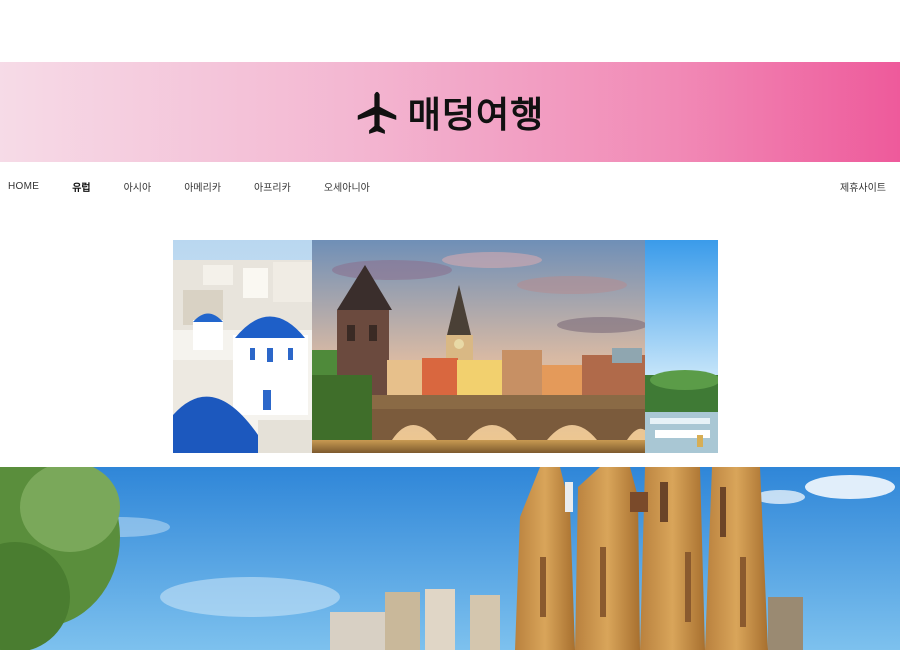 The height and width of the screenshot is (650, 900). Describe the element at coordinates (478, 346) in the screenshot. I see `prague-charles-bridge-photo` at that location.